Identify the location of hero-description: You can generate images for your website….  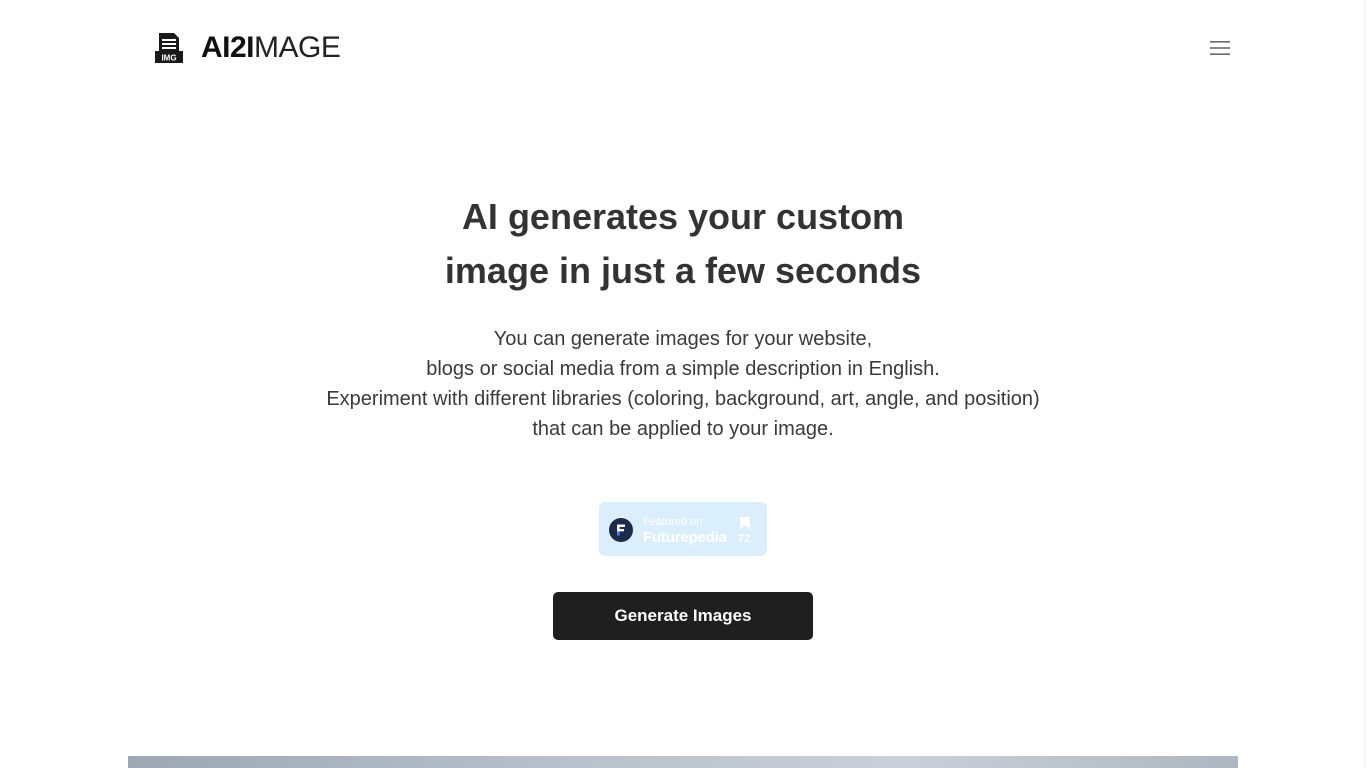
(683, 384).